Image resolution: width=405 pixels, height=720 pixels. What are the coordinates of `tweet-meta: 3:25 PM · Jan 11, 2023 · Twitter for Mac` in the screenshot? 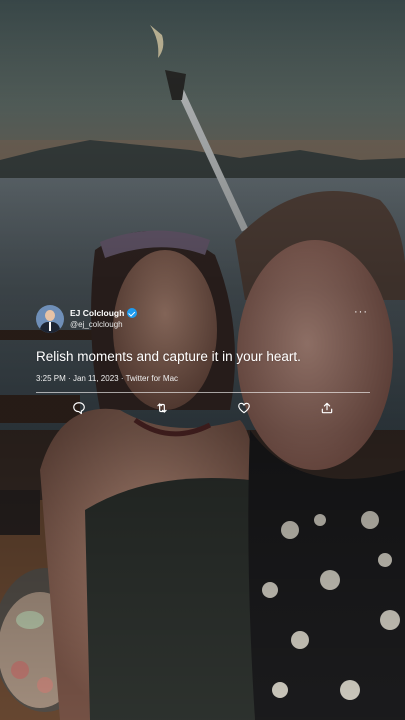 It's located at (203, 378).